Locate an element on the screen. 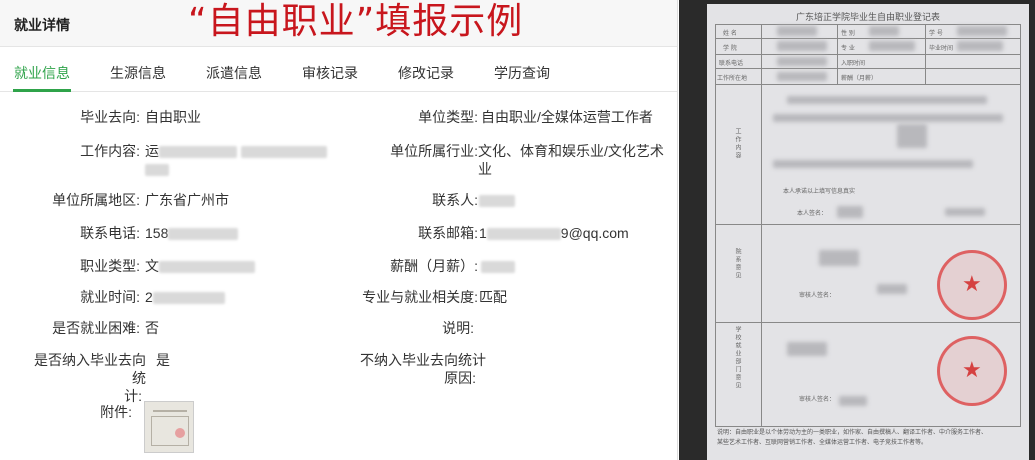  industry-value: 文化、体育和娱乐业/文化艺术业 is located at coordinates (571, 160).